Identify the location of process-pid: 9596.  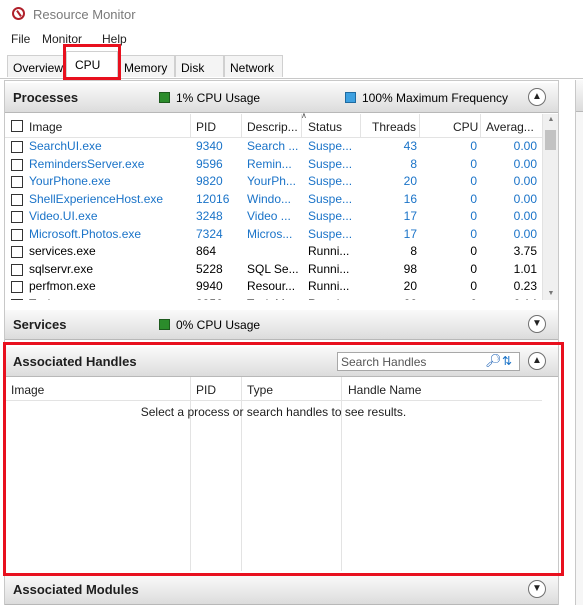
(209, 163).